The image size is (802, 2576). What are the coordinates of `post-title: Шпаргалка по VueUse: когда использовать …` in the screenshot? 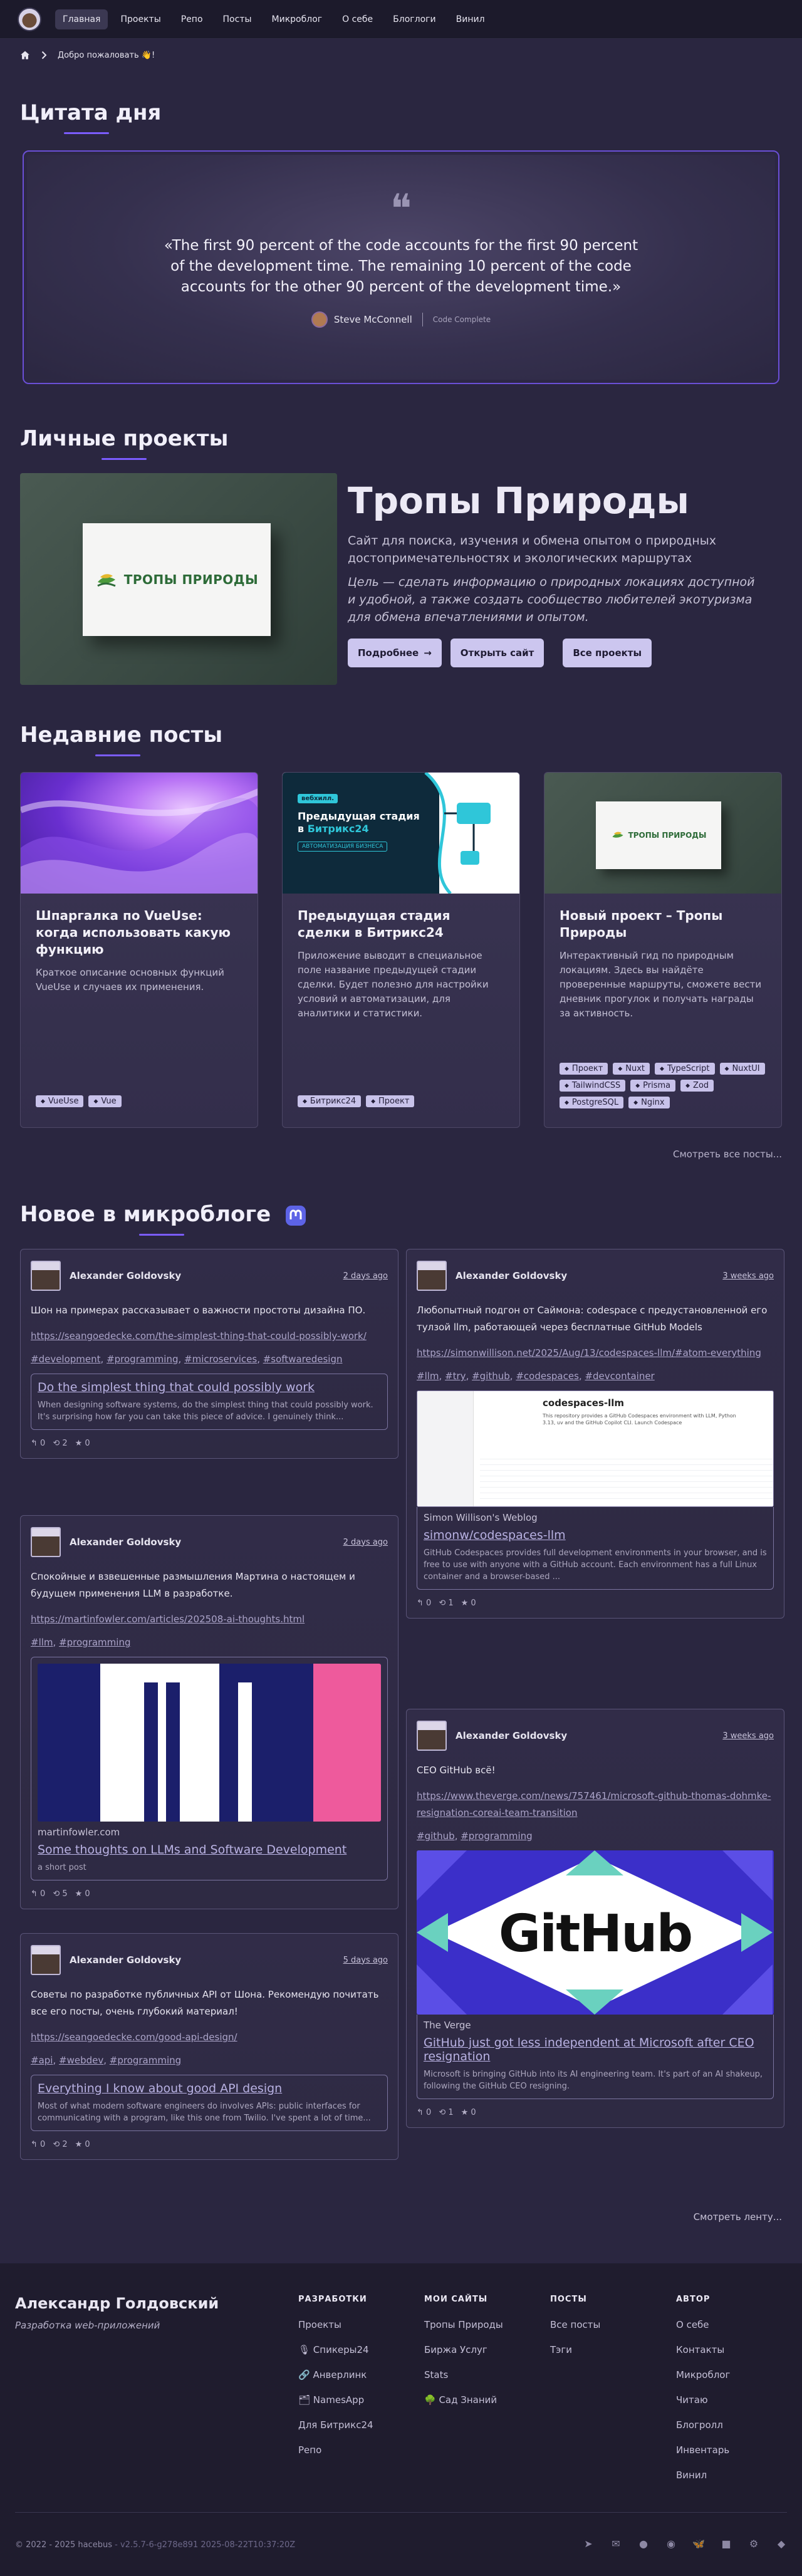 It's located at (139, 932).